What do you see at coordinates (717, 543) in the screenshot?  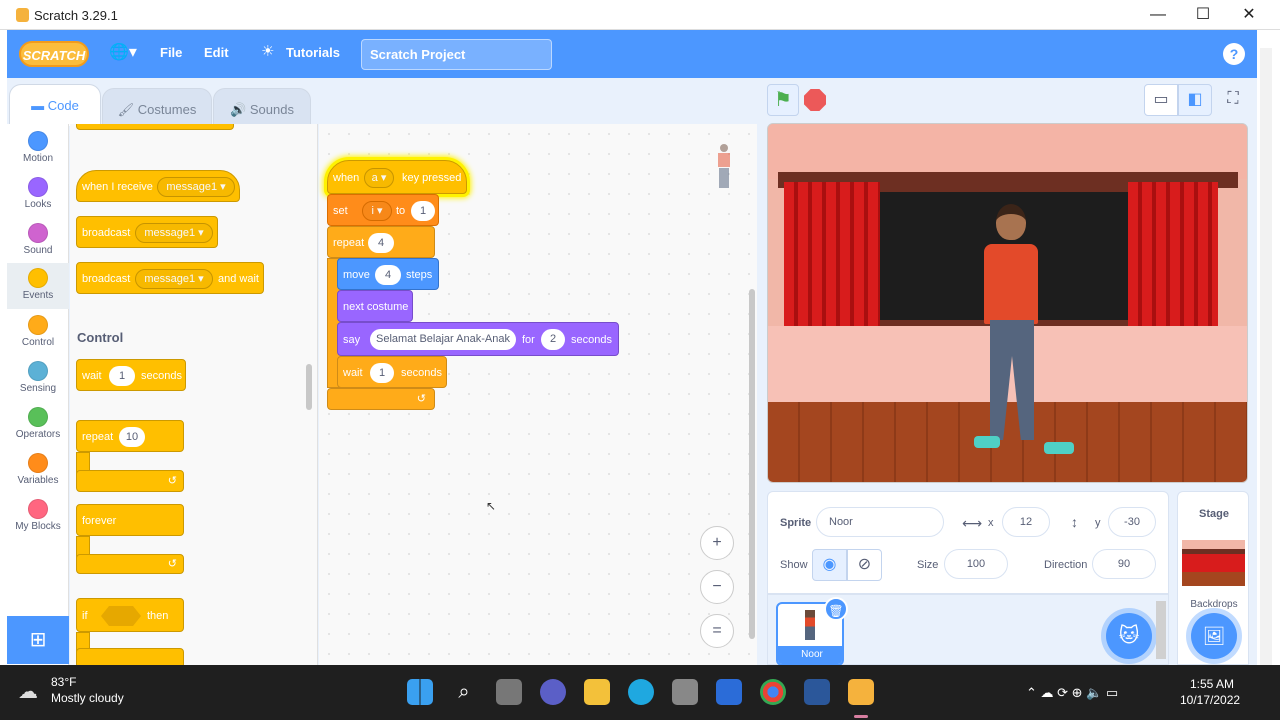 I see `zoom-in-button: +` at bounding box center [717, 543].